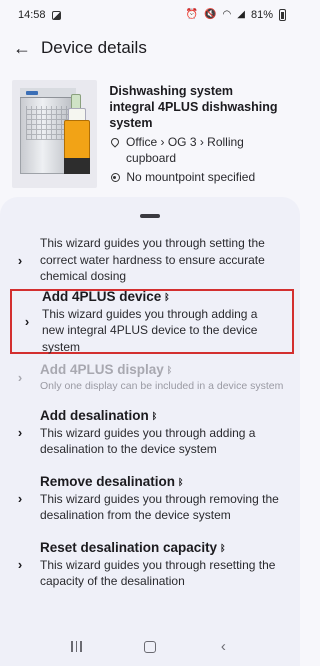 This screenshot has width=320, height=666. Describe the element at coordinates (55, 134) in the screenshot. I see `device-image` at that location.